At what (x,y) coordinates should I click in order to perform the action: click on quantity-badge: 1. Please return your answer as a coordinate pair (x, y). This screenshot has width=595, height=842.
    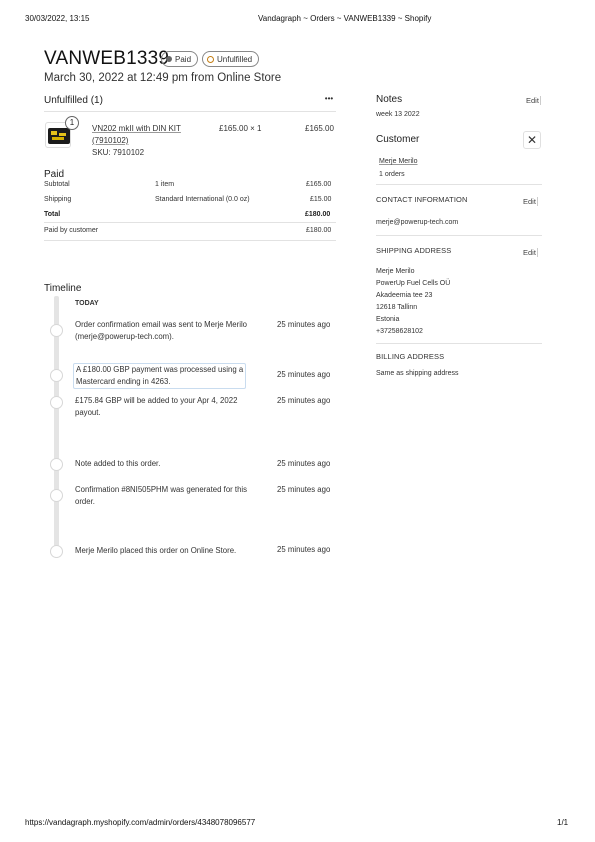
    Looking at the image, I should click on (72, 123).